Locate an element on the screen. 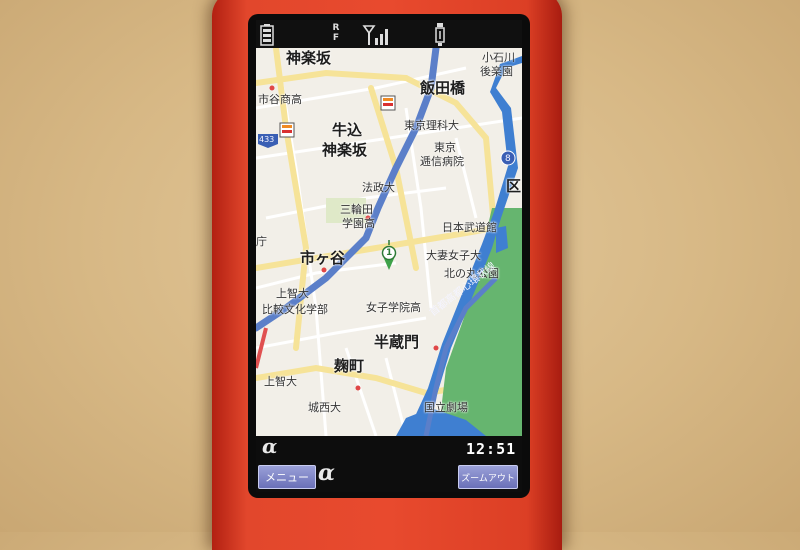  place-label-ushigome: 牛込 is located at coordinates (347, 130).